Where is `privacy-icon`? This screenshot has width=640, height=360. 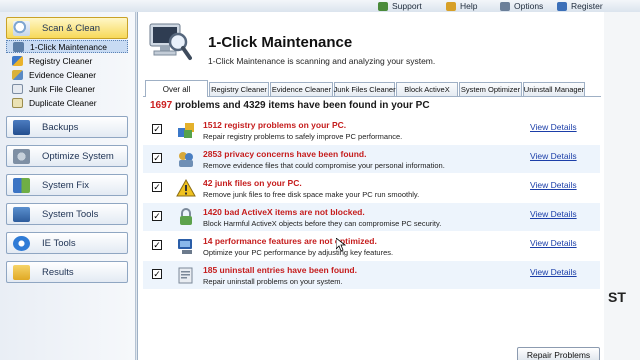
privacy-icon is located at coordinates (186, 159).